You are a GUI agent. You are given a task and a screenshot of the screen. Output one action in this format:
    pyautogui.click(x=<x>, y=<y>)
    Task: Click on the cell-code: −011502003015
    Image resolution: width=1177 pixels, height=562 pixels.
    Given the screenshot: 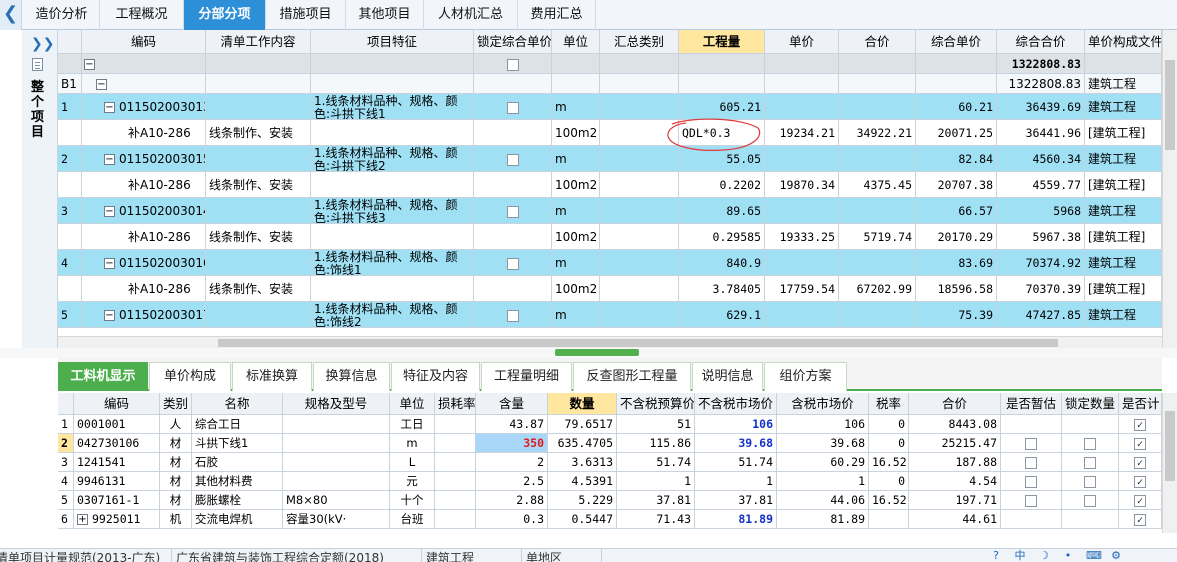 What is the action you would take?
    pyautogui.click(x=144, y=159)
    